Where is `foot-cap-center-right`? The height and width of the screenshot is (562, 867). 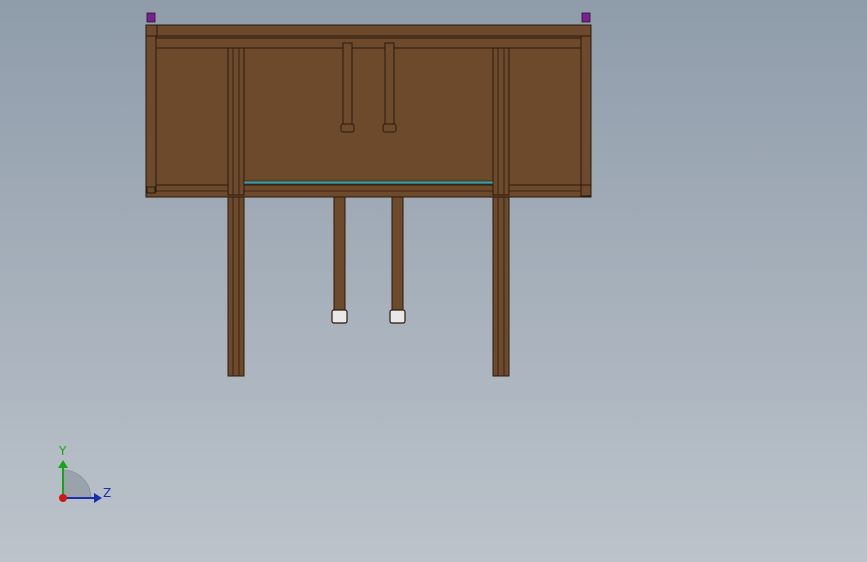
foot-cap-center-right is located at coordinates (397, 316).